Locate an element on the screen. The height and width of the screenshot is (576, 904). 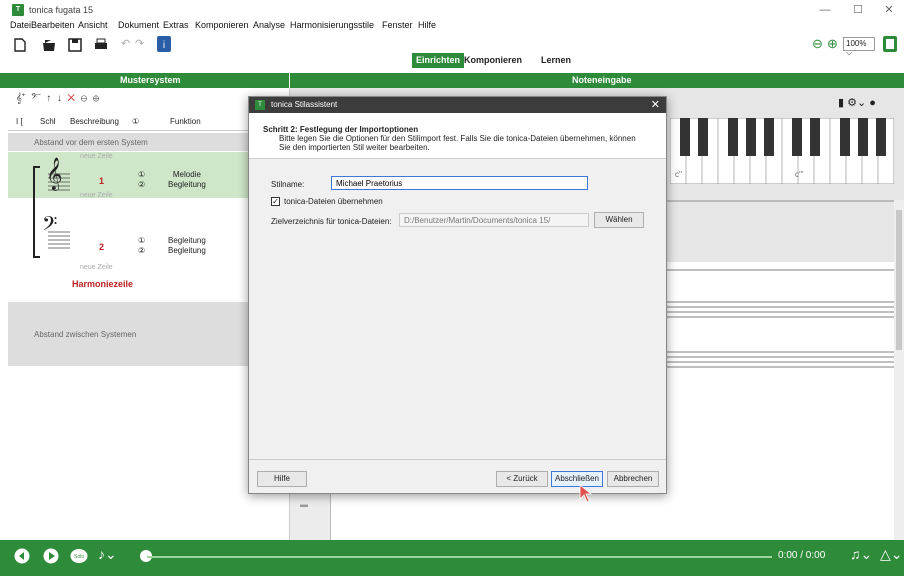
move-down-icon: ↓ is located at coordinates (59, 98).